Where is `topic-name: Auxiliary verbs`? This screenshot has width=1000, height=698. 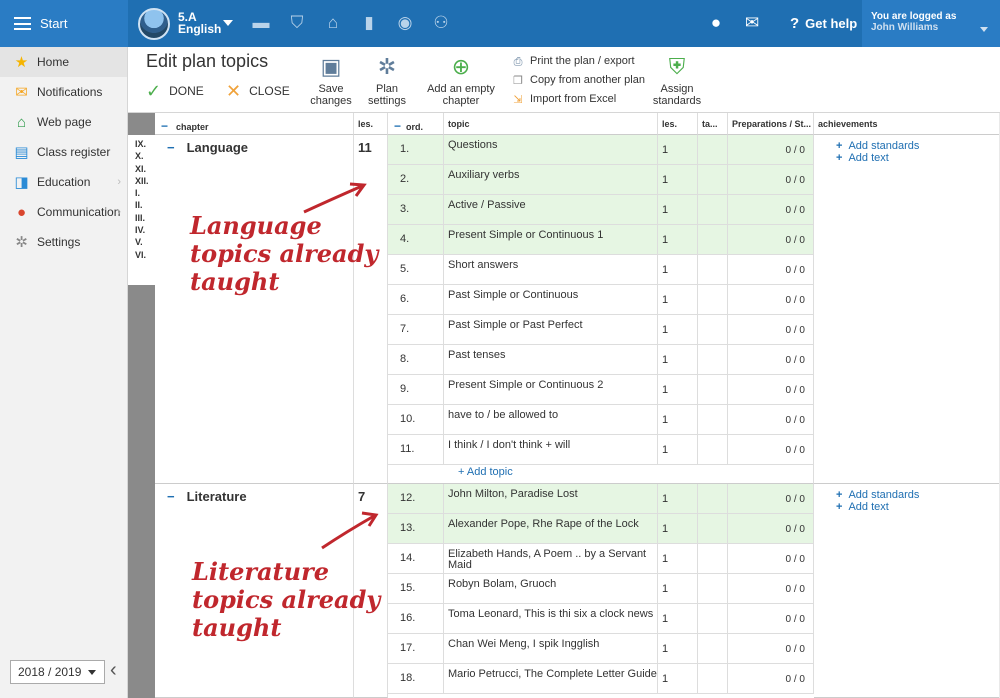 topic-name: Auxiliary verbs is located at coordinates (551, 180).